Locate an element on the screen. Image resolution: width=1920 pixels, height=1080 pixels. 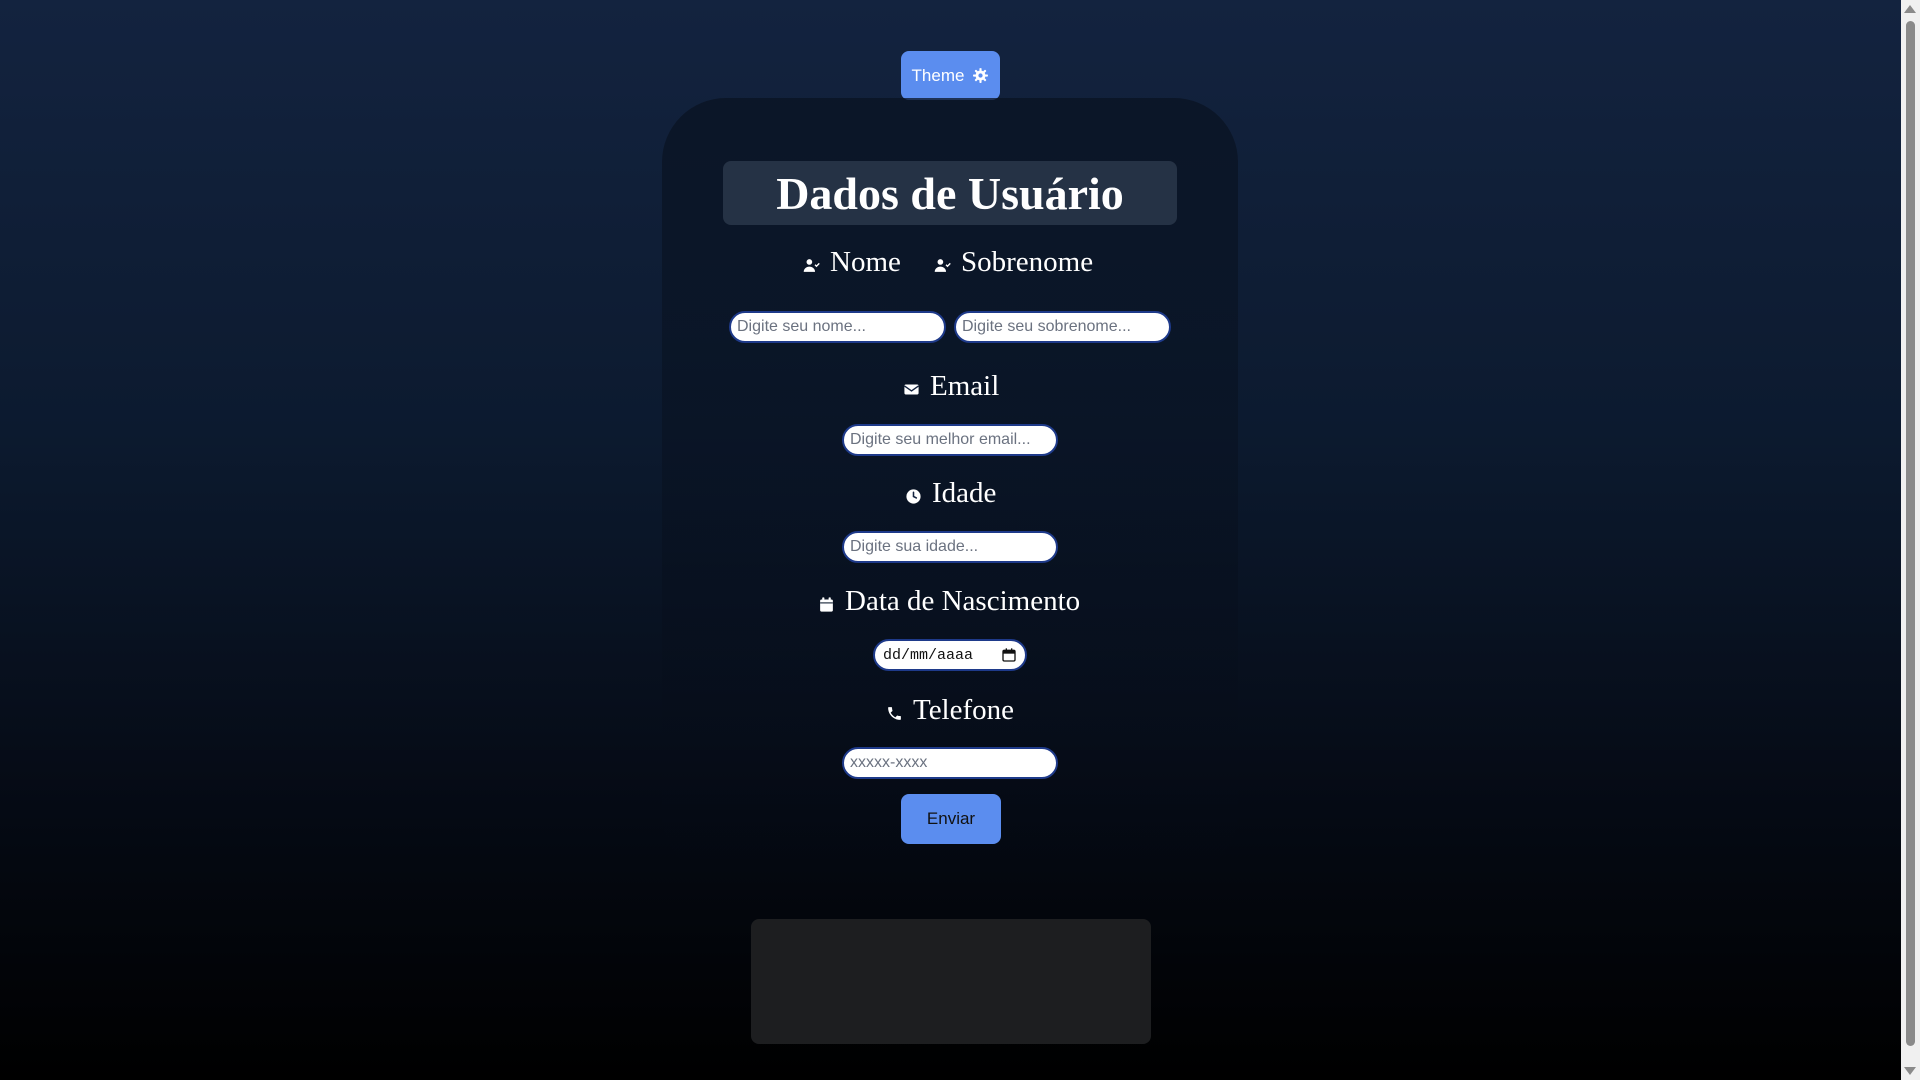
calendar-picker-icon is located at coordinates (1009, 655).